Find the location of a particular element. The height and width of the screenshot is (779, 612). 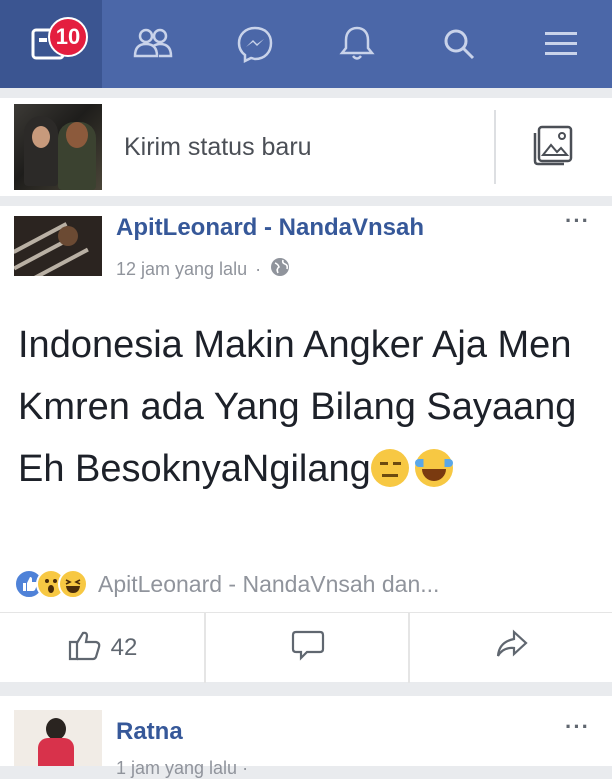

search-icon is located at coordinates (459, 44).